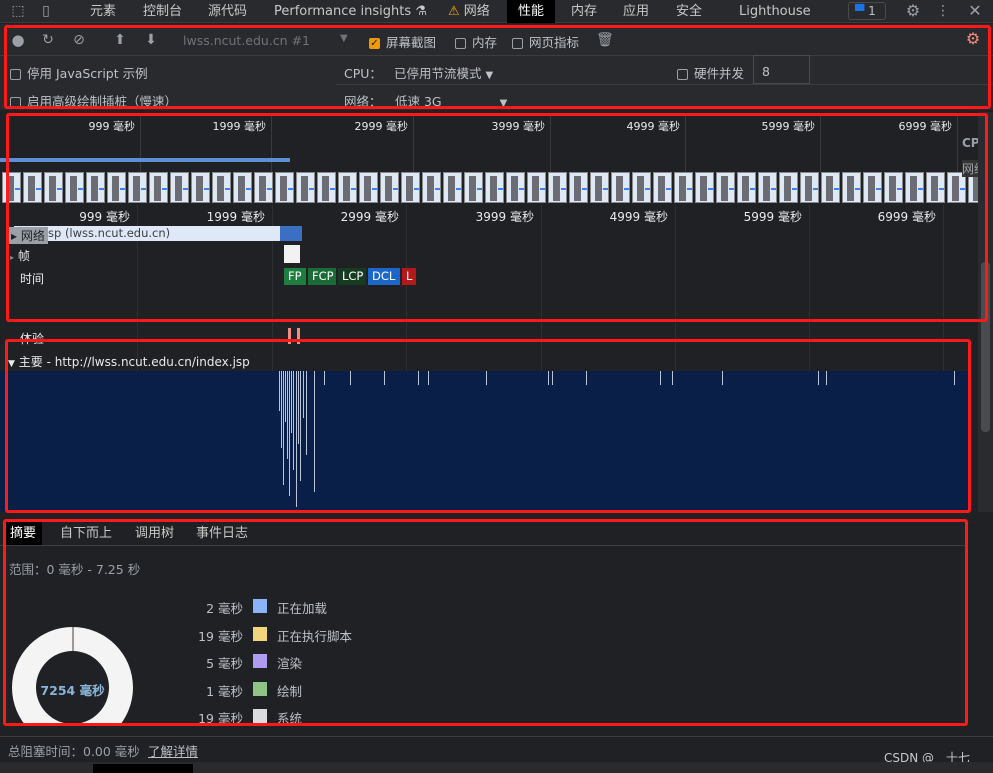 The image size is (993, 773). Describe the element at coordinates (28, 235) in the screenshot. I see `track-network: ▸ 网络` at that location.